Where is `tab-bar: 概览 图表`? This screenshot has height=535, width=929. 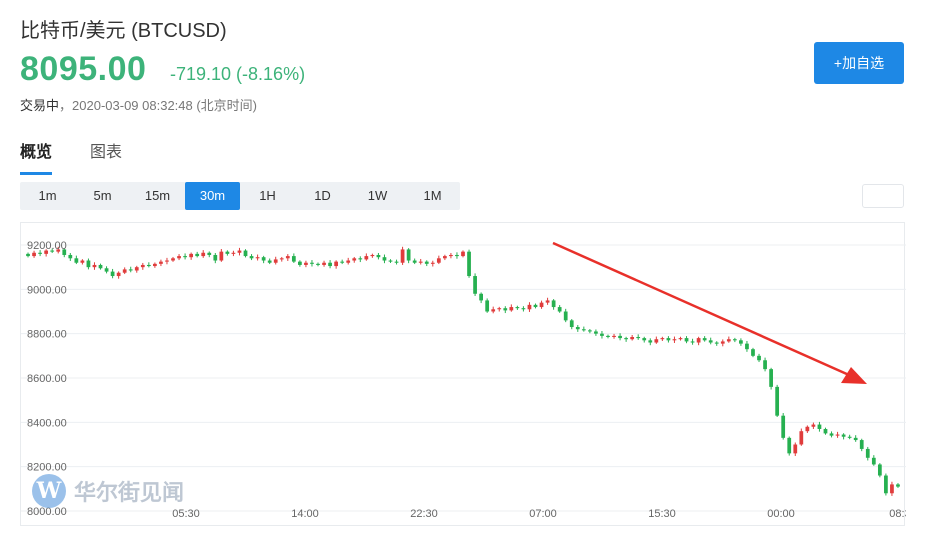
tab-bar: 概览 图表 is located at coordinates (71, 156).